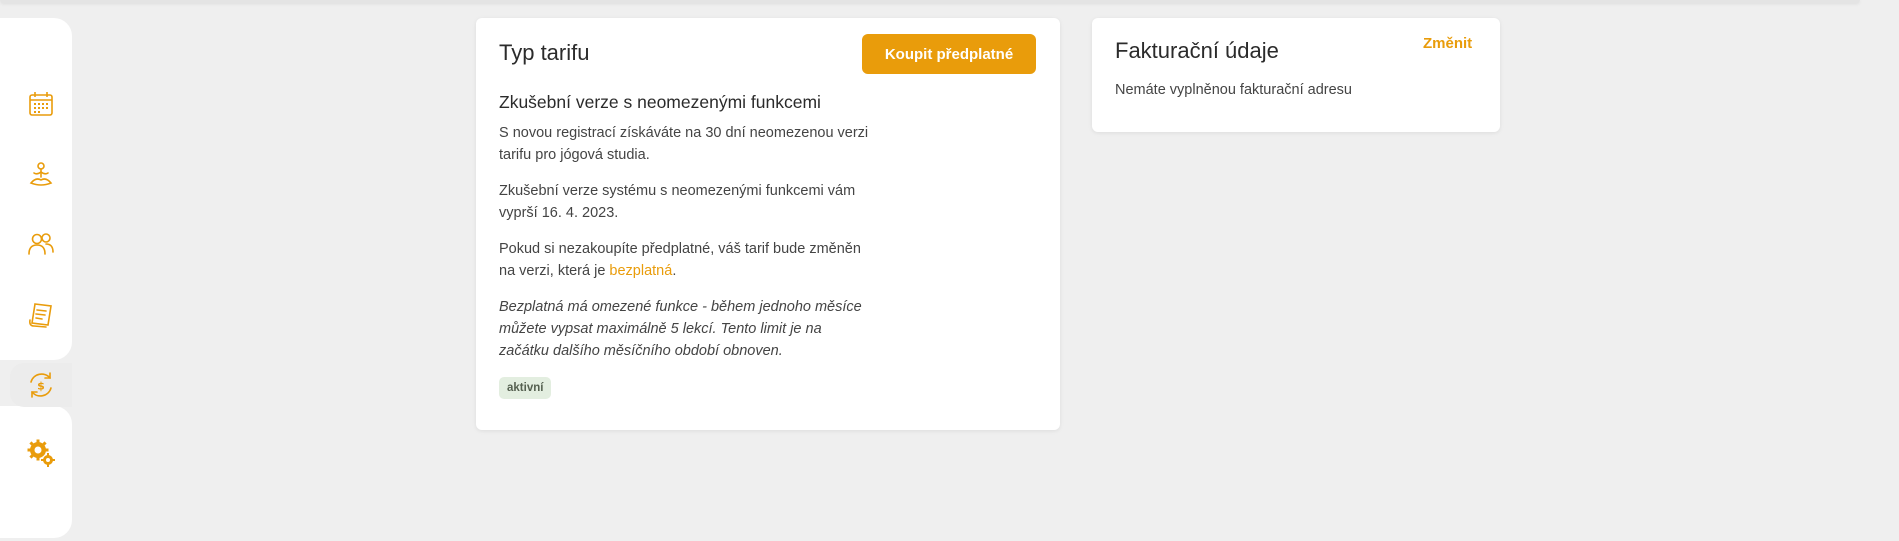 The height and width of the screenshot is (541, 1899). I want to click on plan-name: Zkušební verze s neomezenými funkcemi, so click(660, 102).